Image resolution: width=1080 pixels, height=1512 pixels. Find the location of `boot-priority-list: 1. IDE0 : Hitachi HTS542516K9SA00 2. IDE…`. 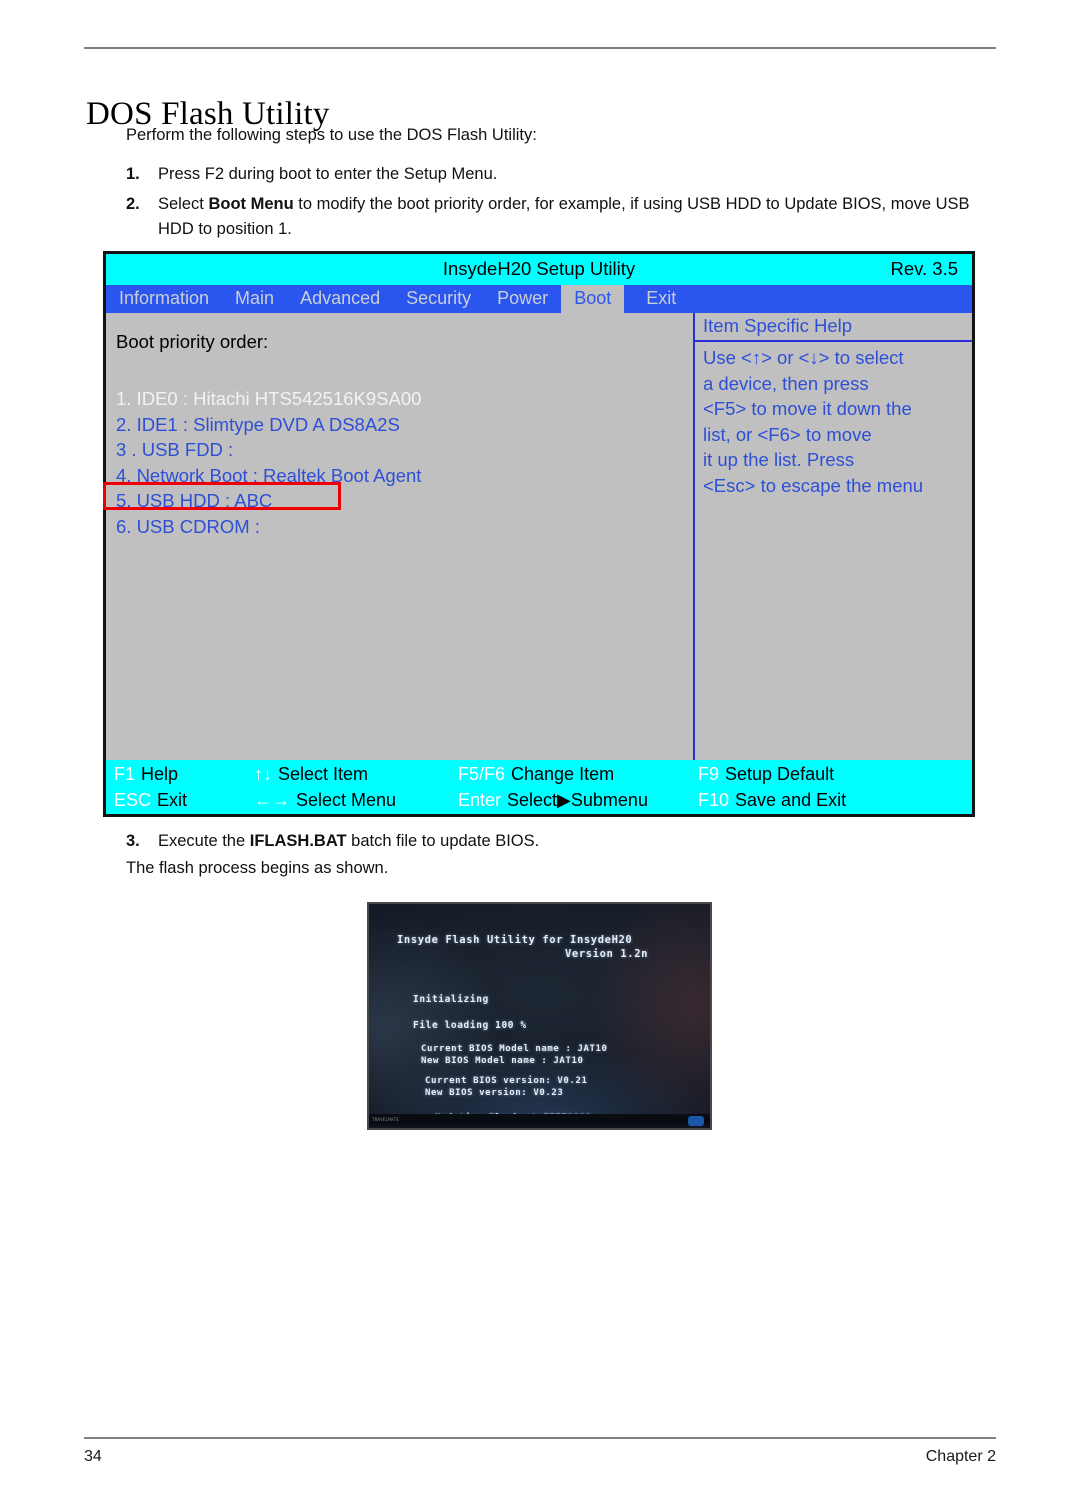

boot-priority-list: 1. IDE0 : Hitachi HTS542516K9SA00 2. IDE… is located at coordinates (396, 462).